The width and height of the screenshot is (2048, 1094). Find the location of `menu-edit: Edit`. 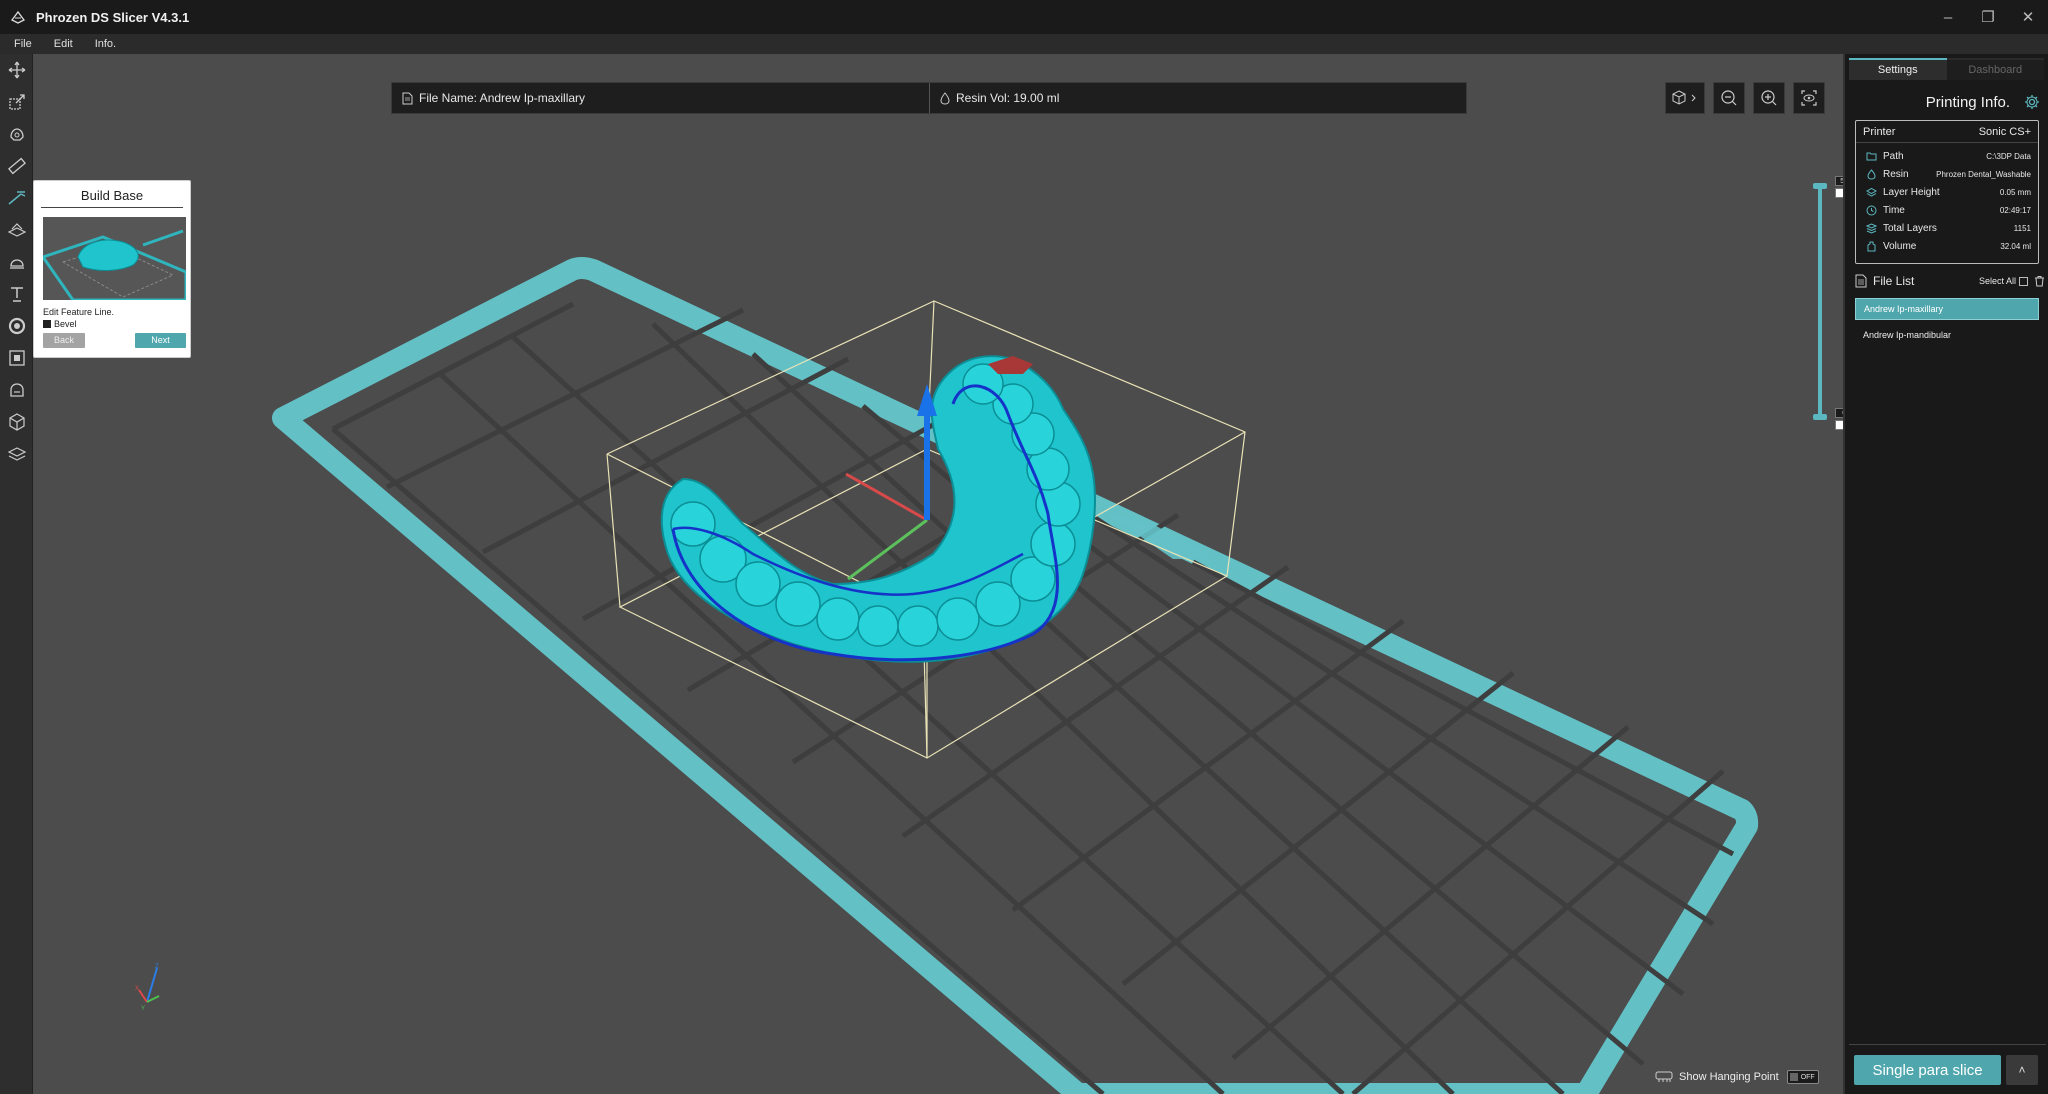

menu-edit: Edit is located at coordinates (63, 44).